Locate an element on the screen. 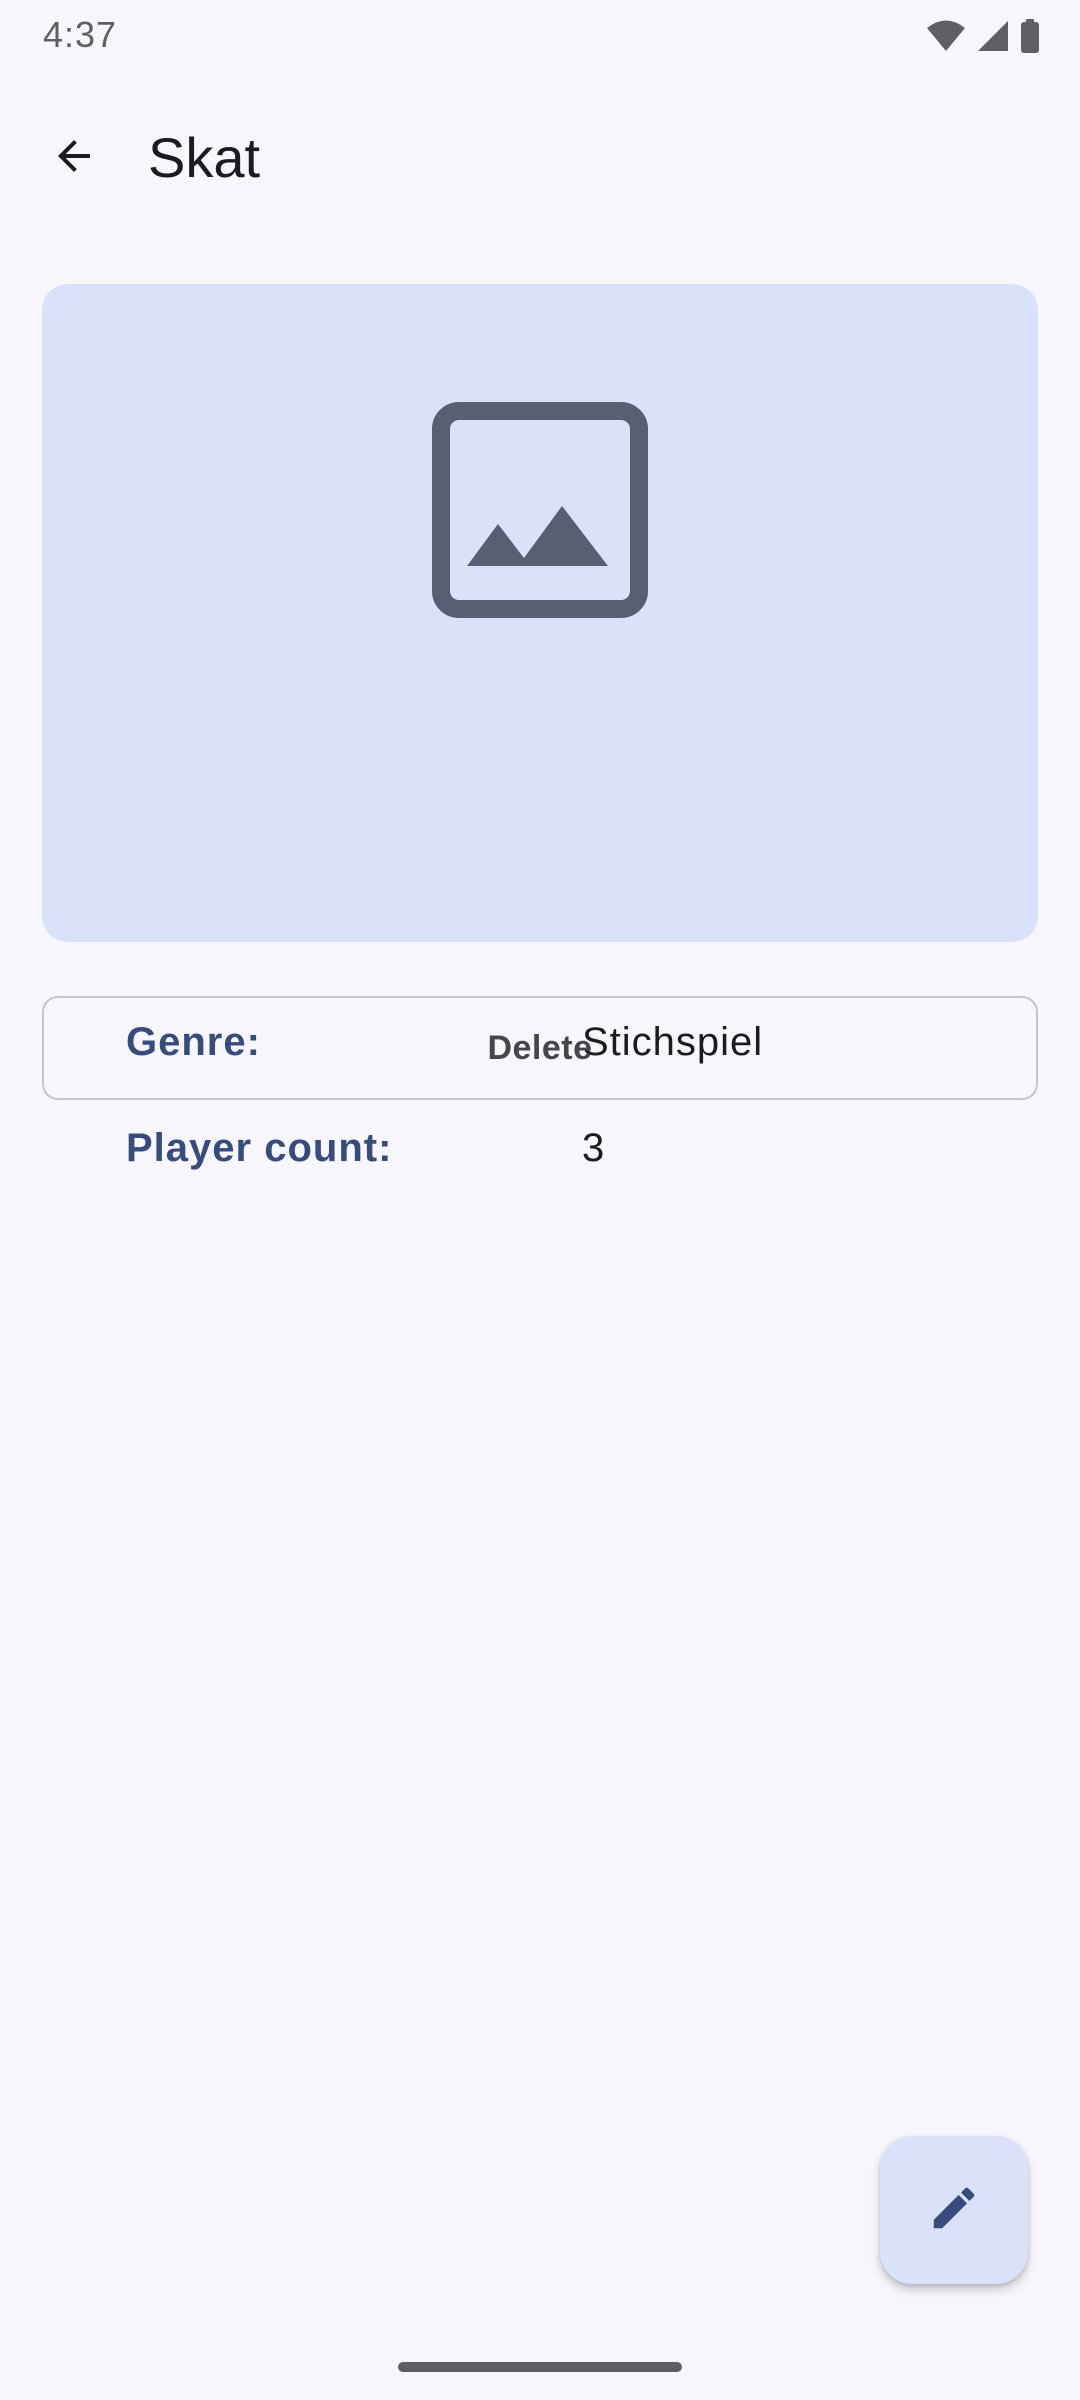 The height and width of the screenshot is (2400, 1080). arrow-back-icon is located at coordinates (74, 158).